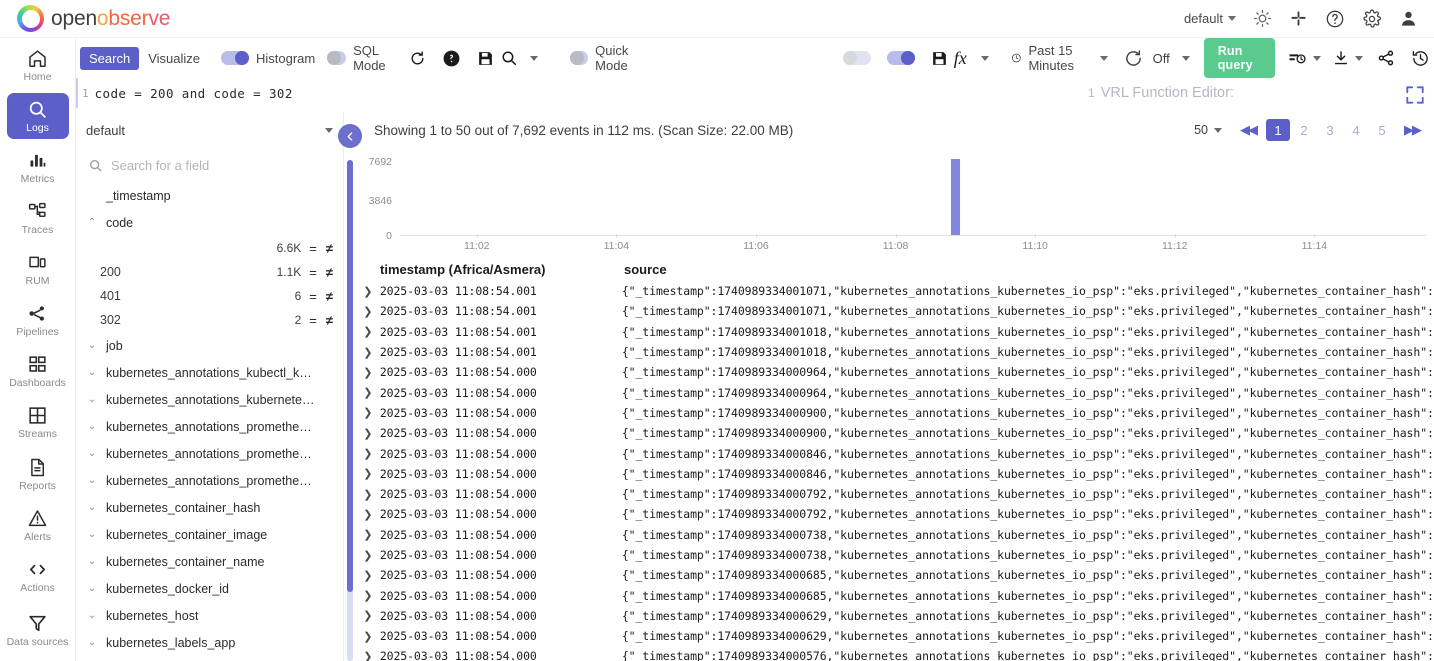 Image resolution: width=1434 pixels, height=661 pixels. I want to click on sidebar-item-home: Home, so click(38, 65).